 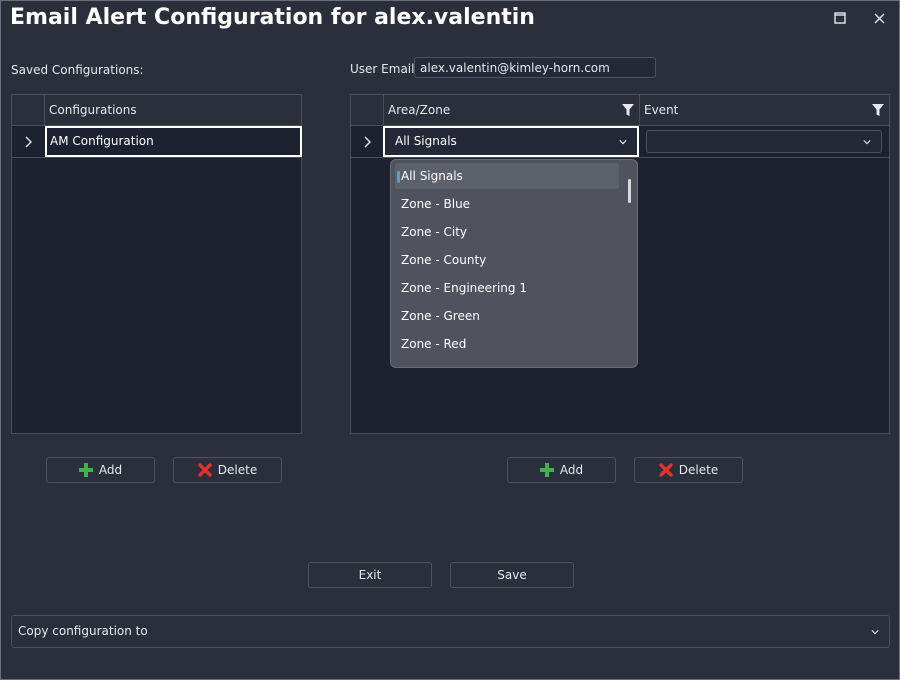 I want to click on copy-configuration-combobox: Copy configuration to, so click(x=450, y=631).